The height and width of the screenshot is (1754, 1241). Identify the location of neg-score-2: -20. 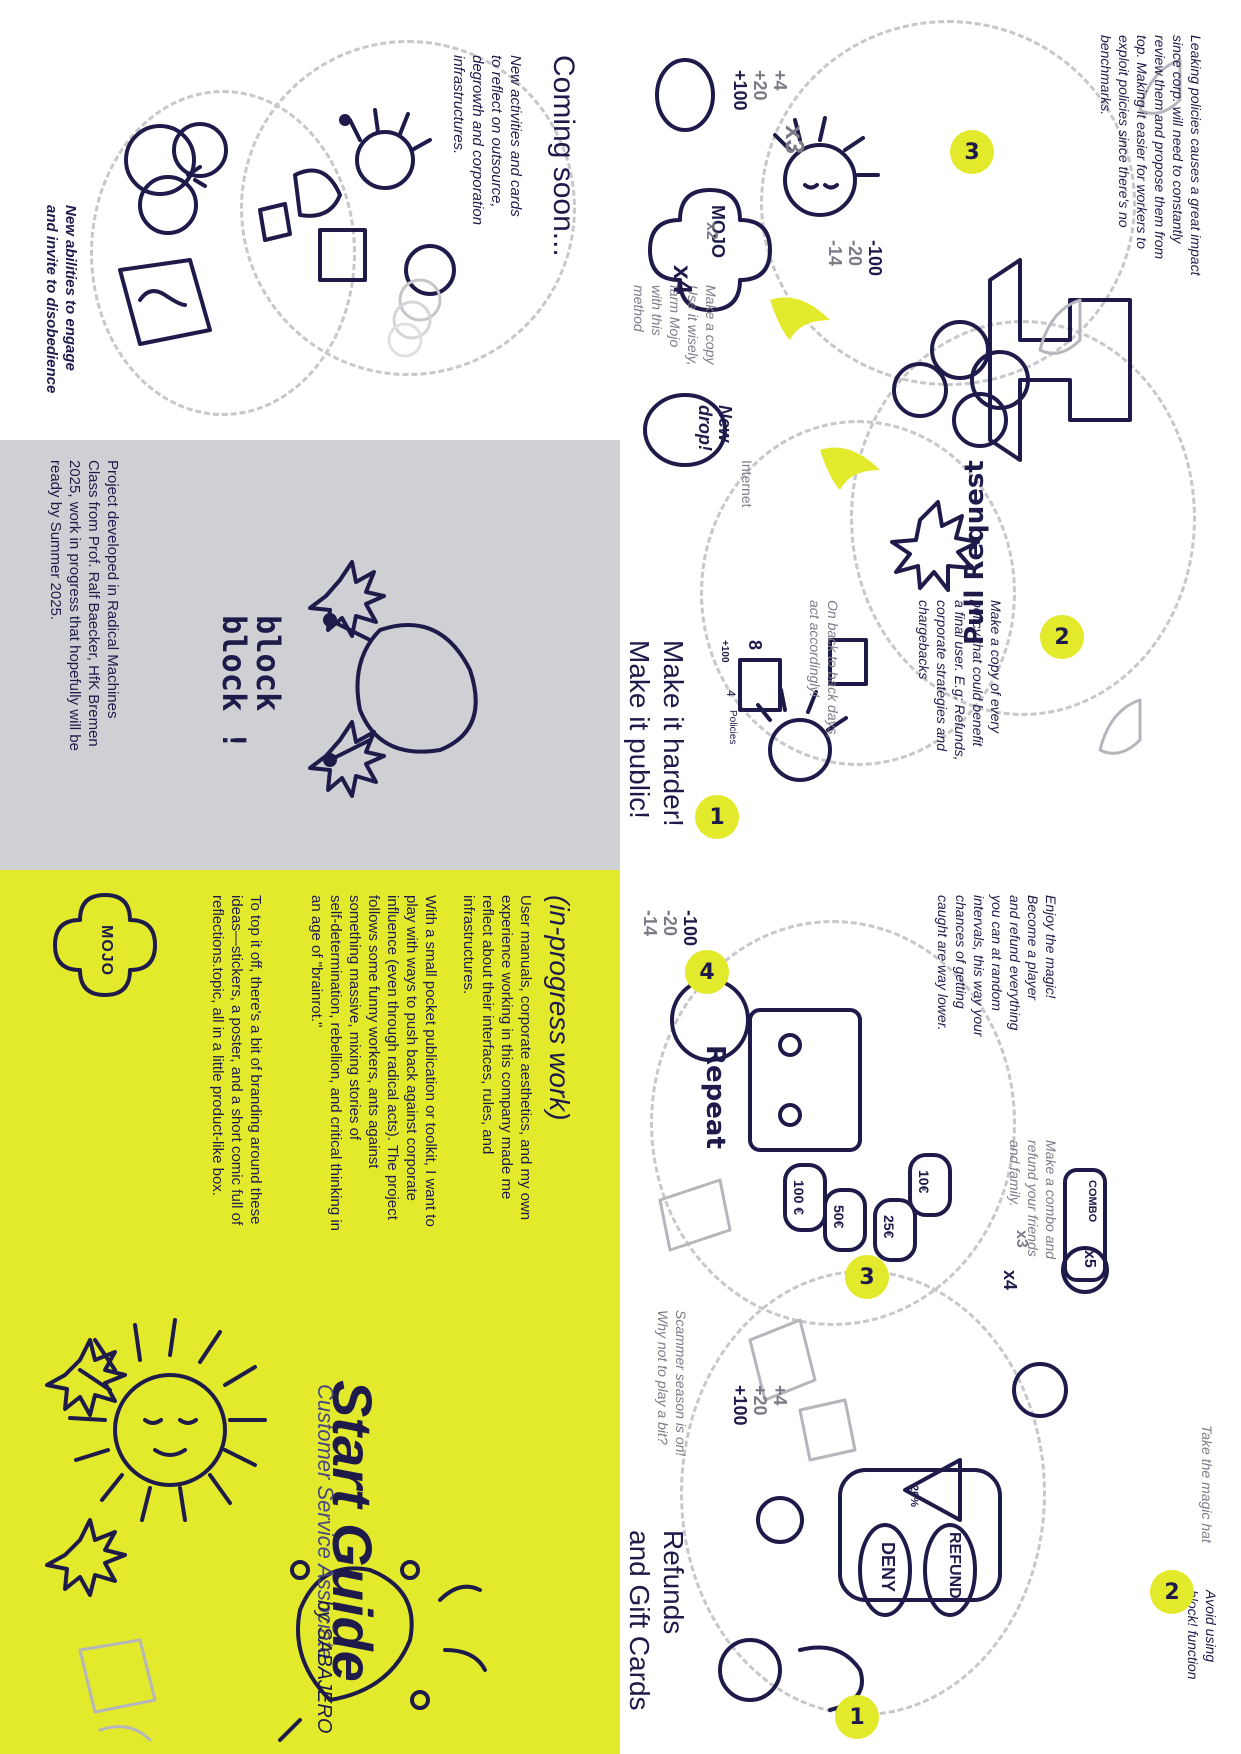
(670, 923).